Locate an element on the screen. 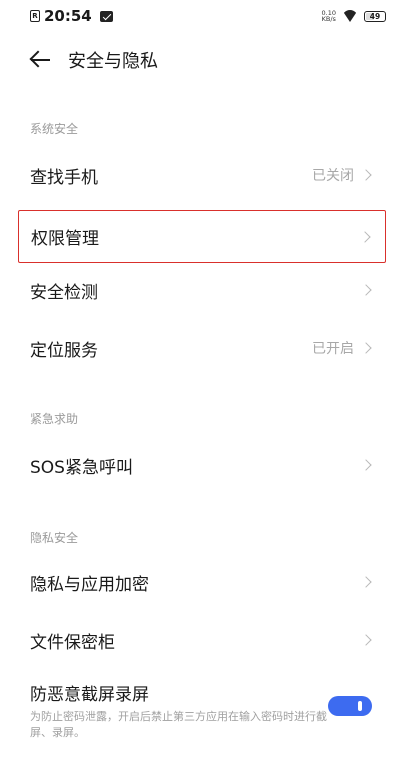 Image resolution: width=404 pixels, height=780 pixels. section-label-emergency: 紧急求助 is located at coordinates (54, 419).